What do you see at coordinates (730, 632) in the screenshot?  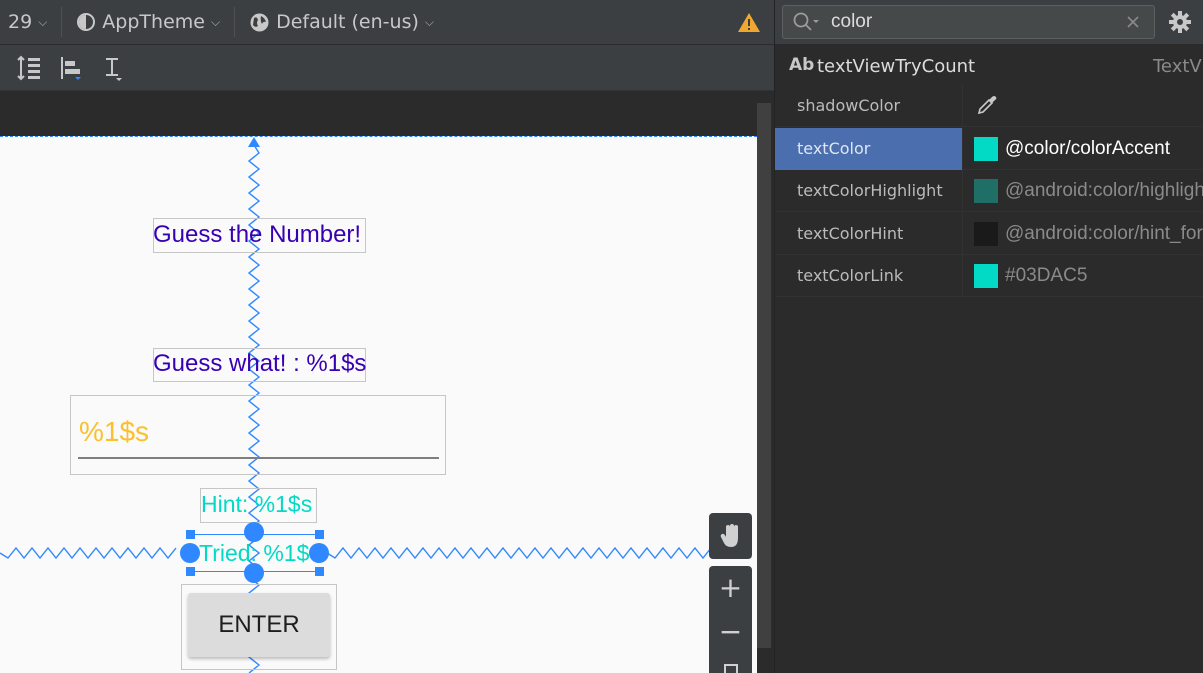 I see `zoom-out-button: −` at bounding box center [730, 632].